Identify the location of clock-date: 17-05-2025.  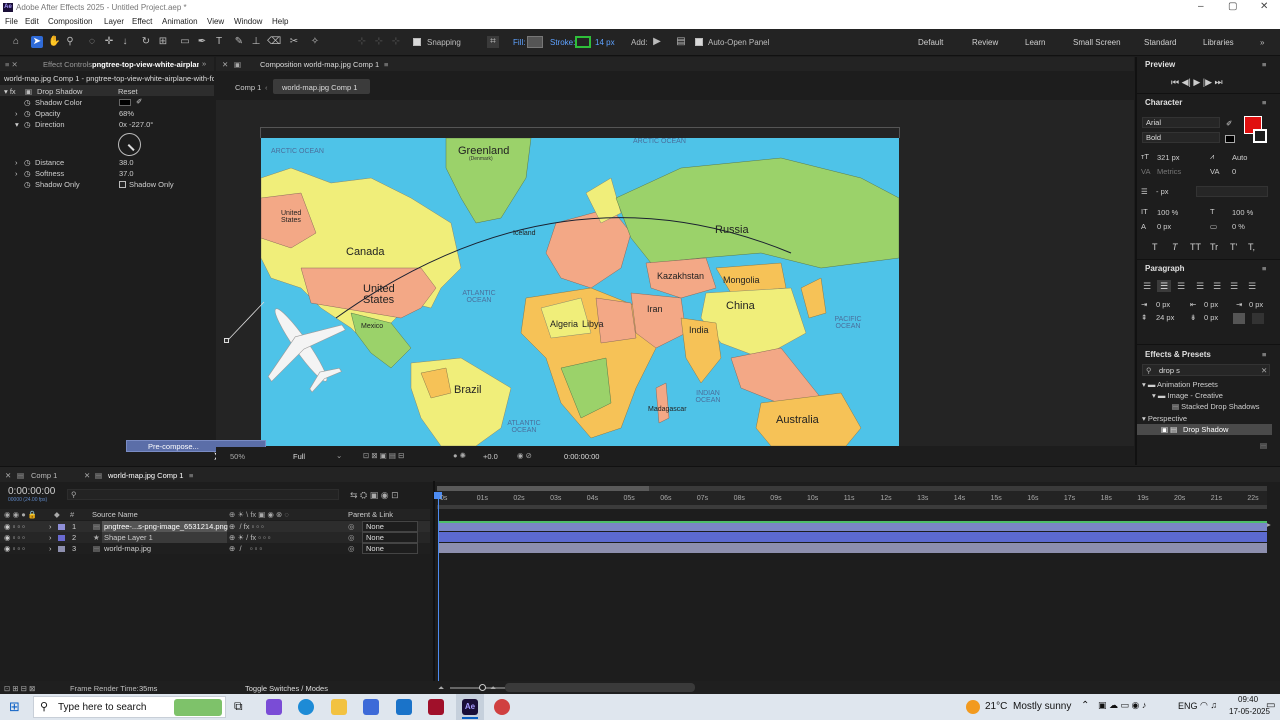
(1249, 711).